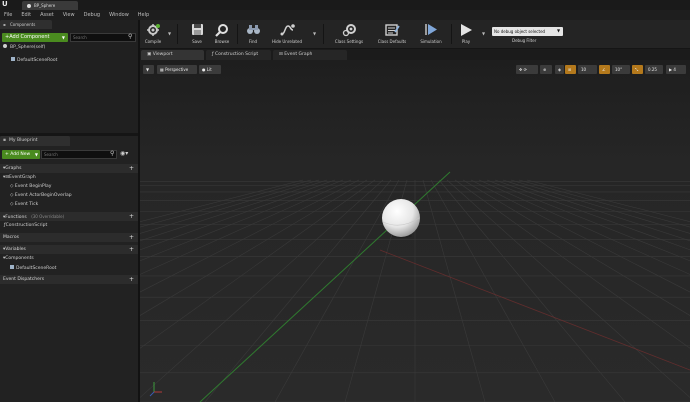 Image resolution: width=690 pixels, height=402 pixels. What do you see at coordinates (131, 216) in the screenshot?
I see `add-function-plus-icon: +` at bounding box center [131, 216].